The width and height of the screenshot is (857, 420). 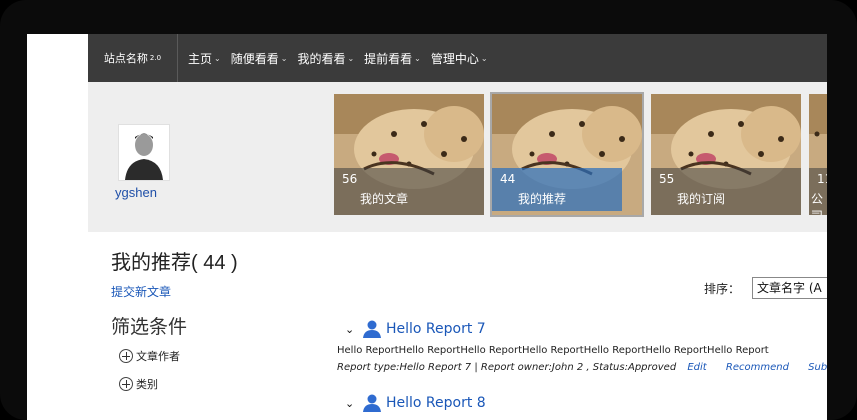 I want to click on tile-label: 公司, so click(x=817, y=203).